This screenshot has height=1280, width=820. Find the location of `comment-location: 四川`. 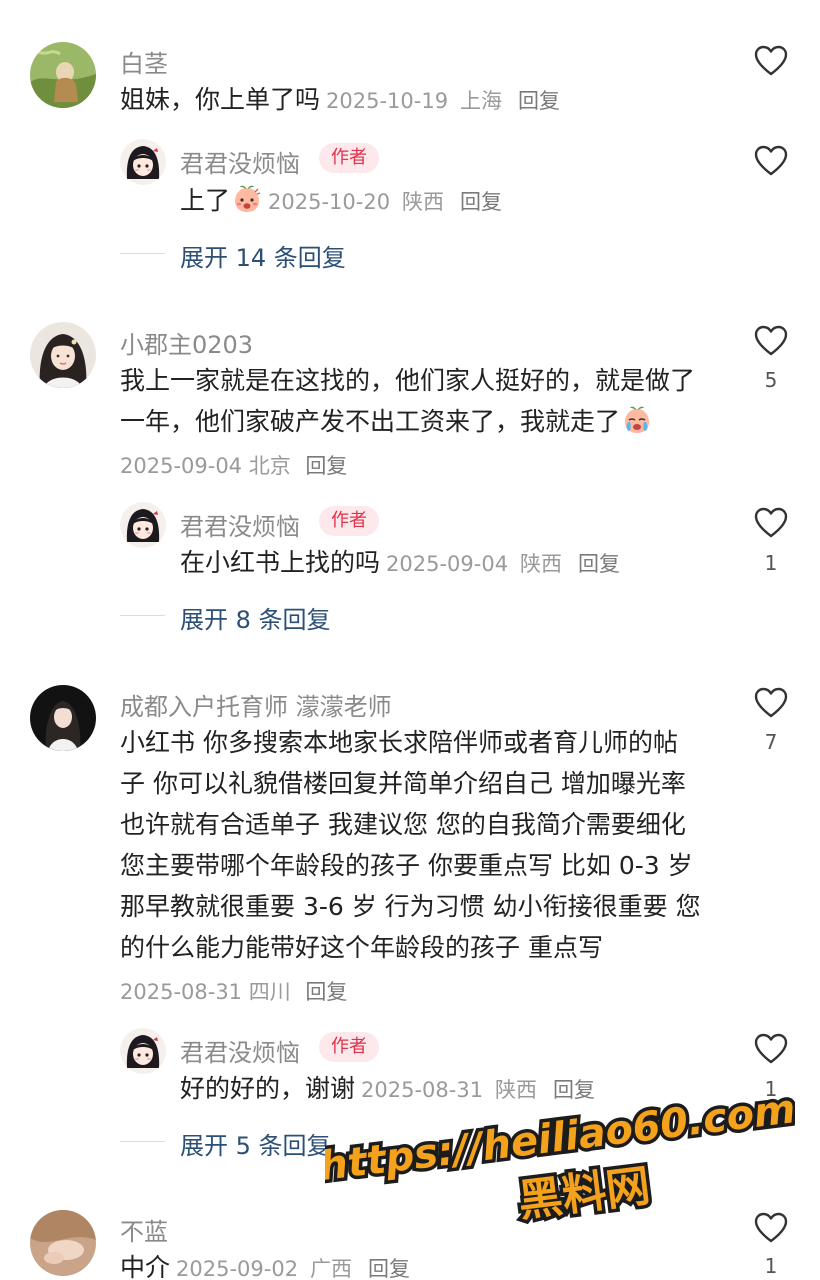

comment-location: 四川 is located at coordinates (269, 992).